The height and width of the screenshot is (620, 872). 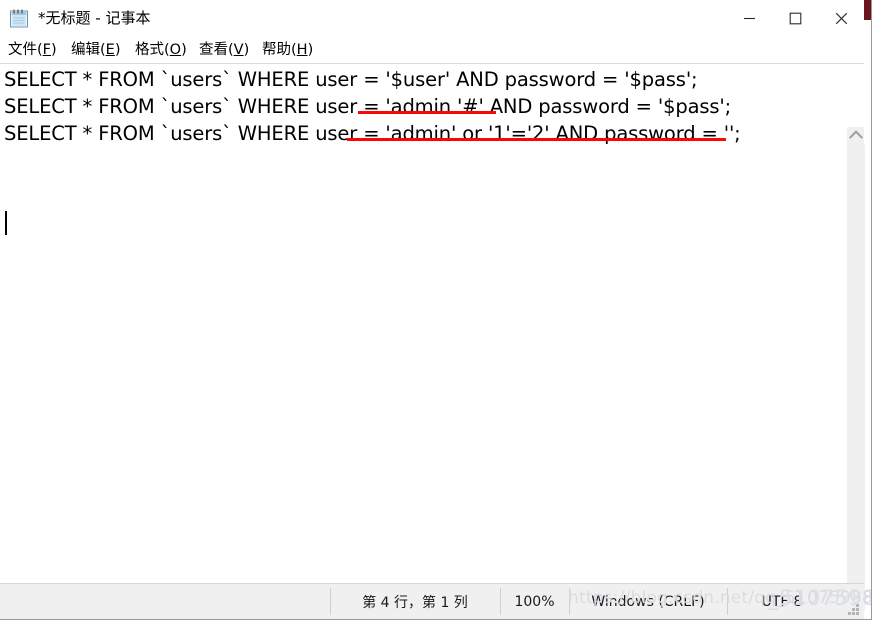 What do you see at coordinates (246, 50) in the screenshot?
I see `menu-item-view-tail: )` at bounding box center [246, 50].